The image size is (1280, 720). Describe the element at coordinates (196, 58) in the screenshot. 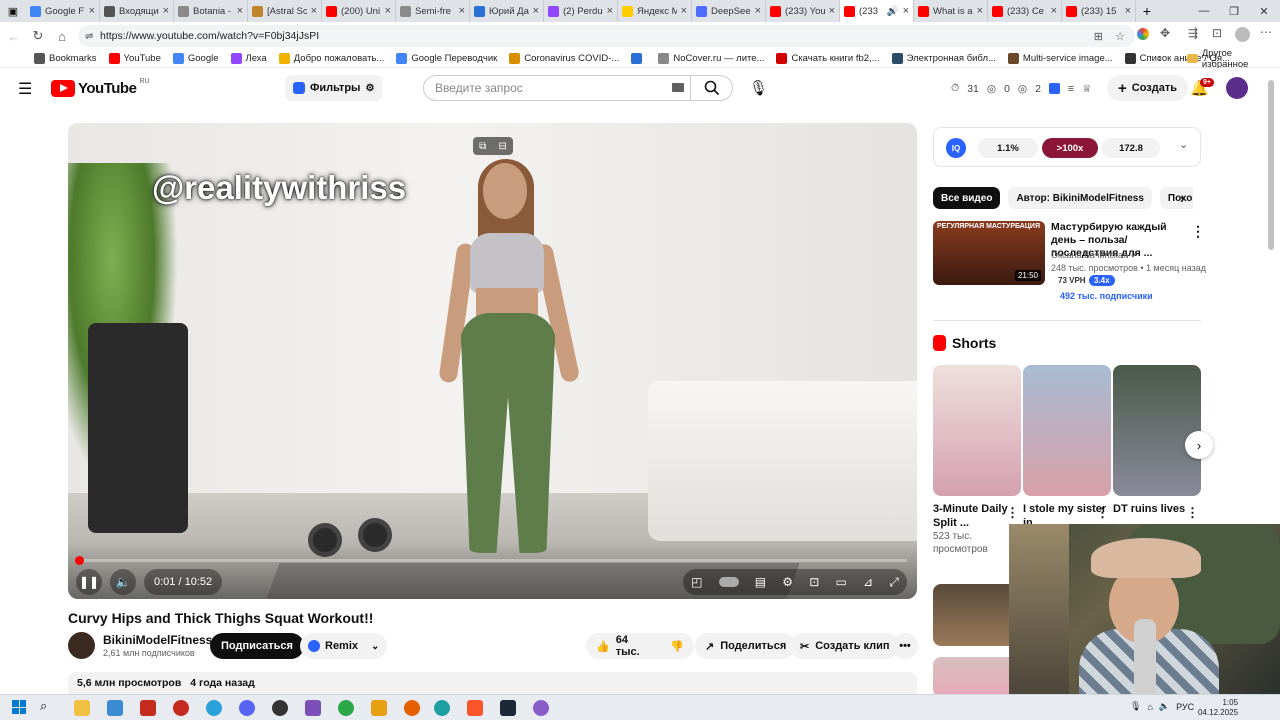

I see `bookmark-item: Google` at that location.